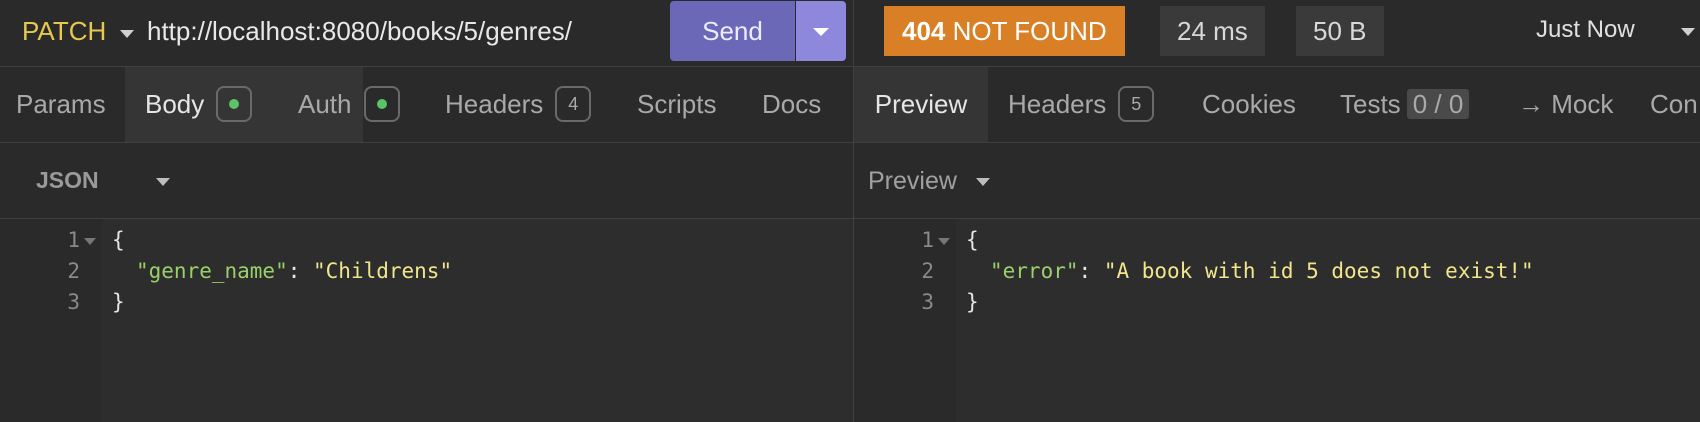 This screenshot has height=422, width=1700. What do you see at coordinates (1029, 31) in the screenshot?
I see `status-text: NOT FOUND` at bounding box center [1029, 31].